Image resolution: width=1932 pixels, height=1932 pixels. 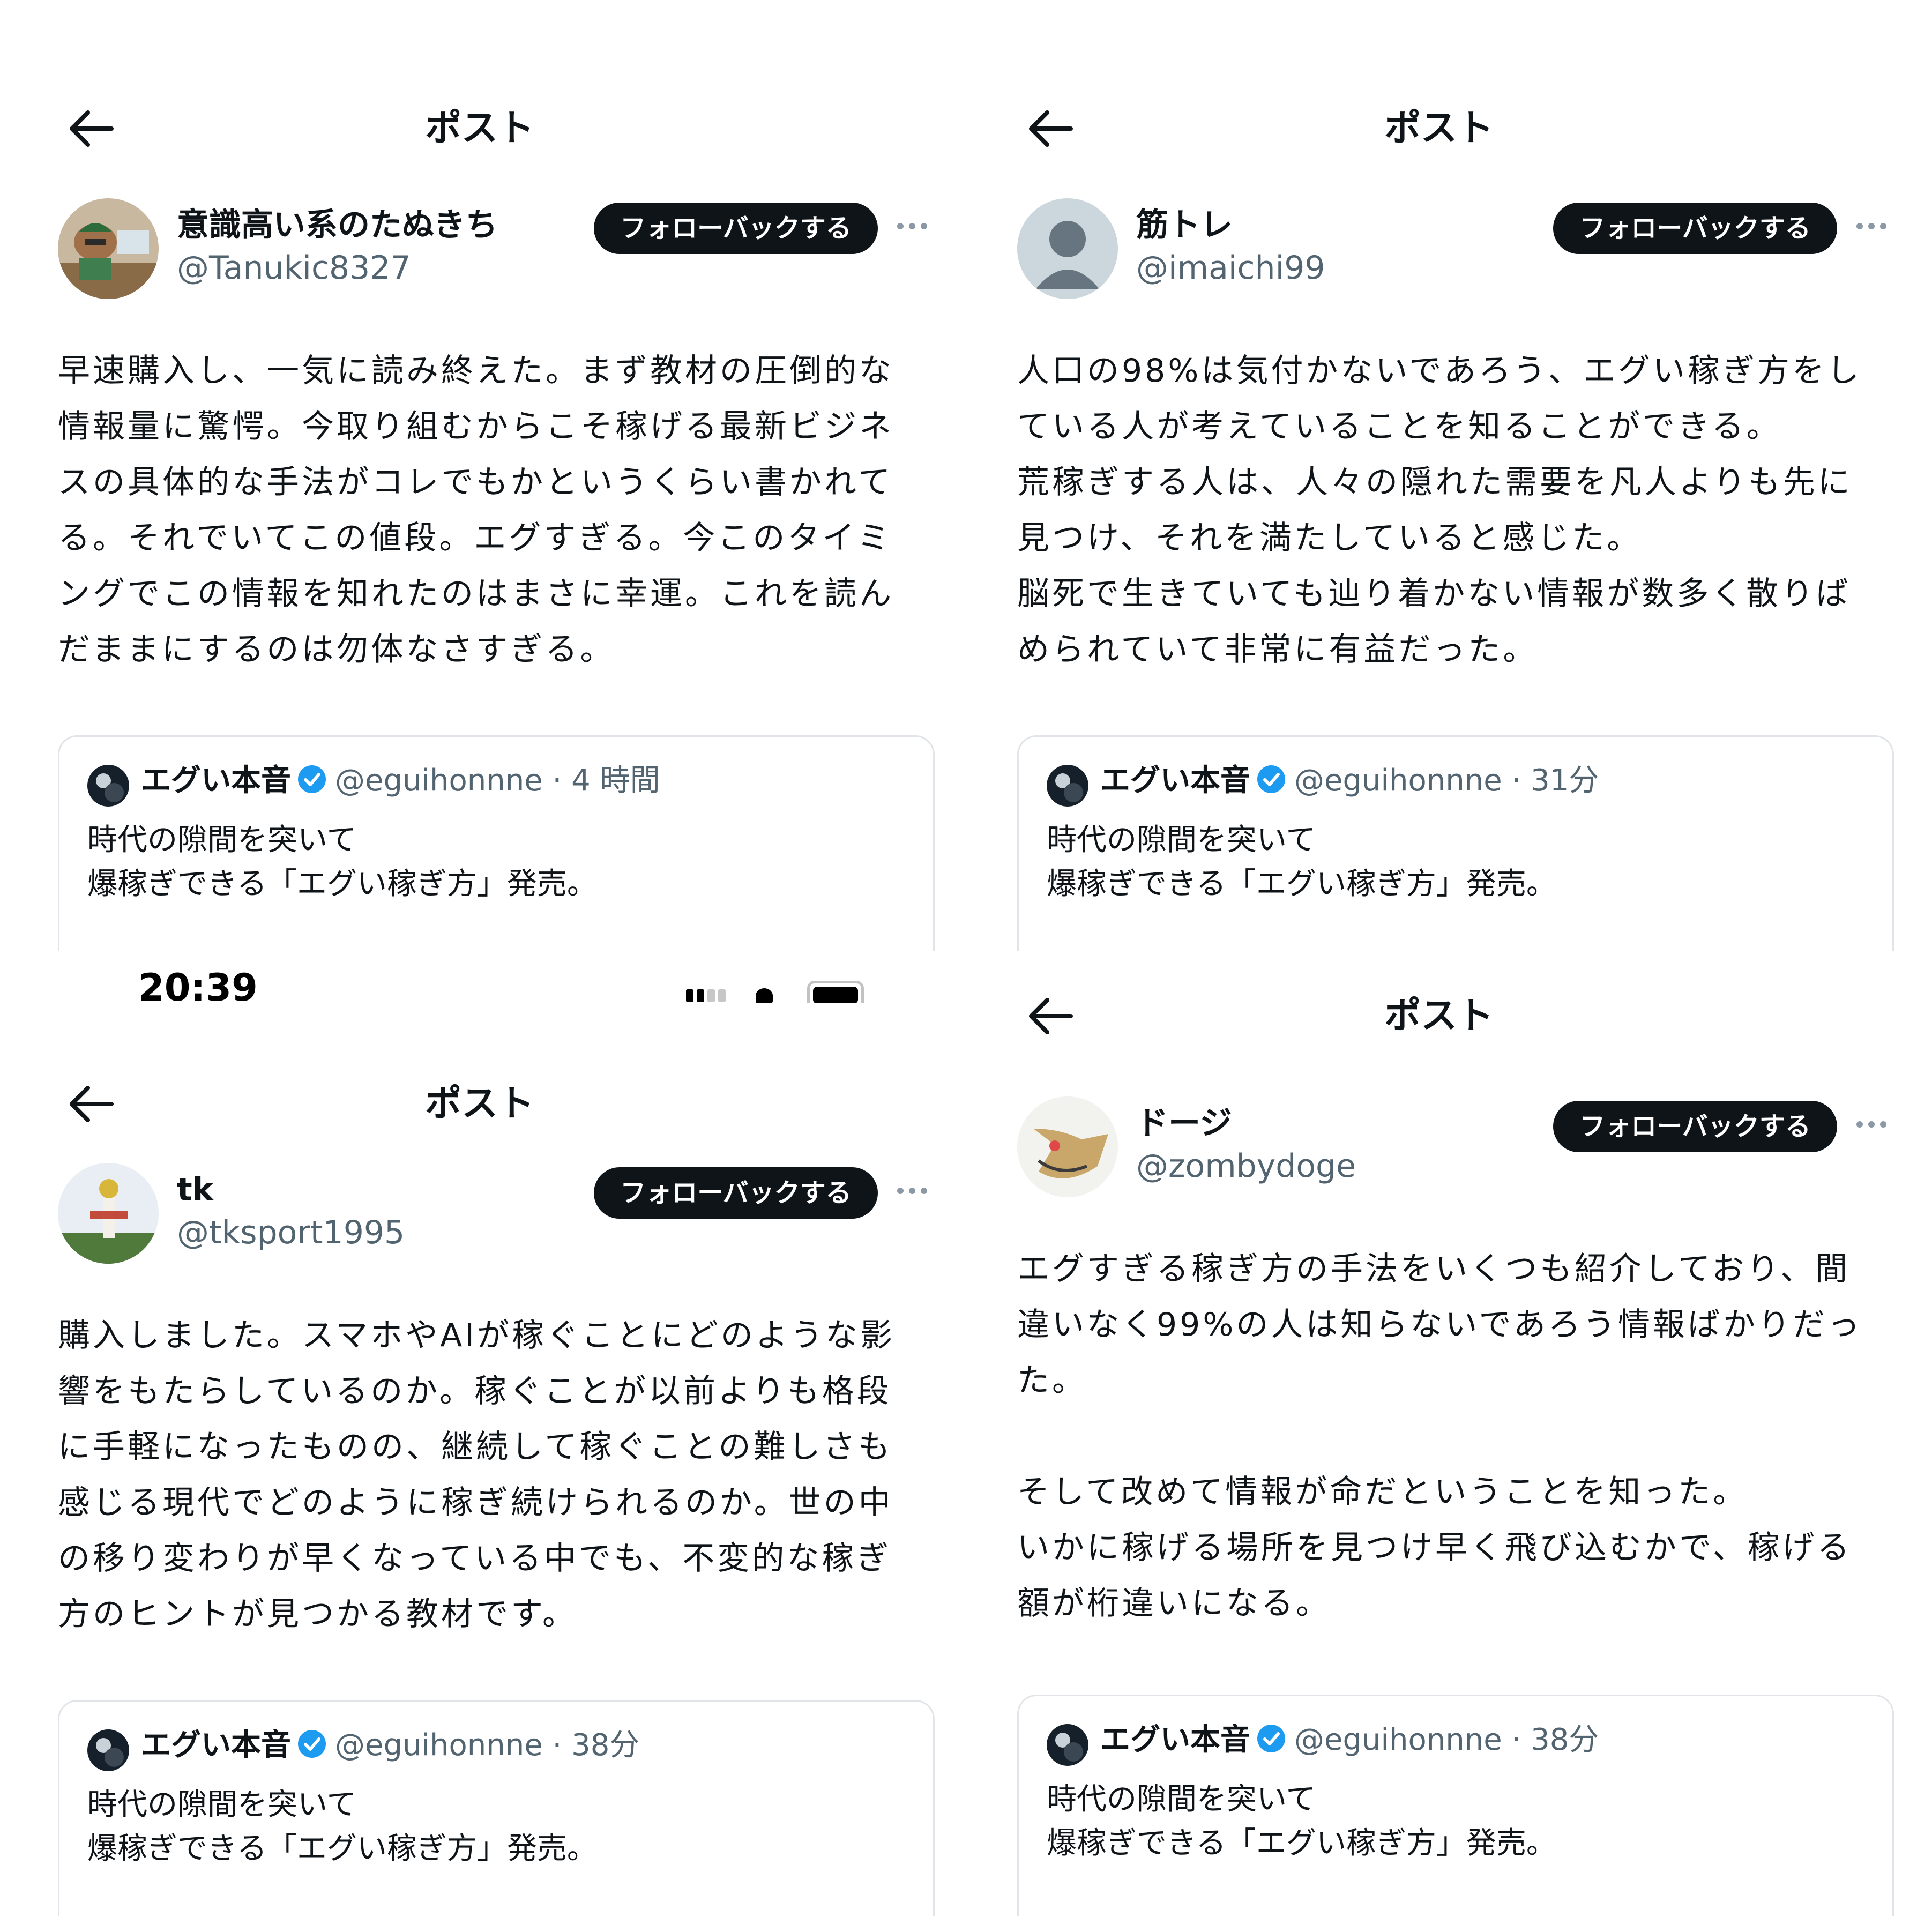 What do you see at coordinates (497, 780) in the screenshot?
I see `quoted-handle-time: @eguihonnne · 4 時間` at bounding box center [497, 780].